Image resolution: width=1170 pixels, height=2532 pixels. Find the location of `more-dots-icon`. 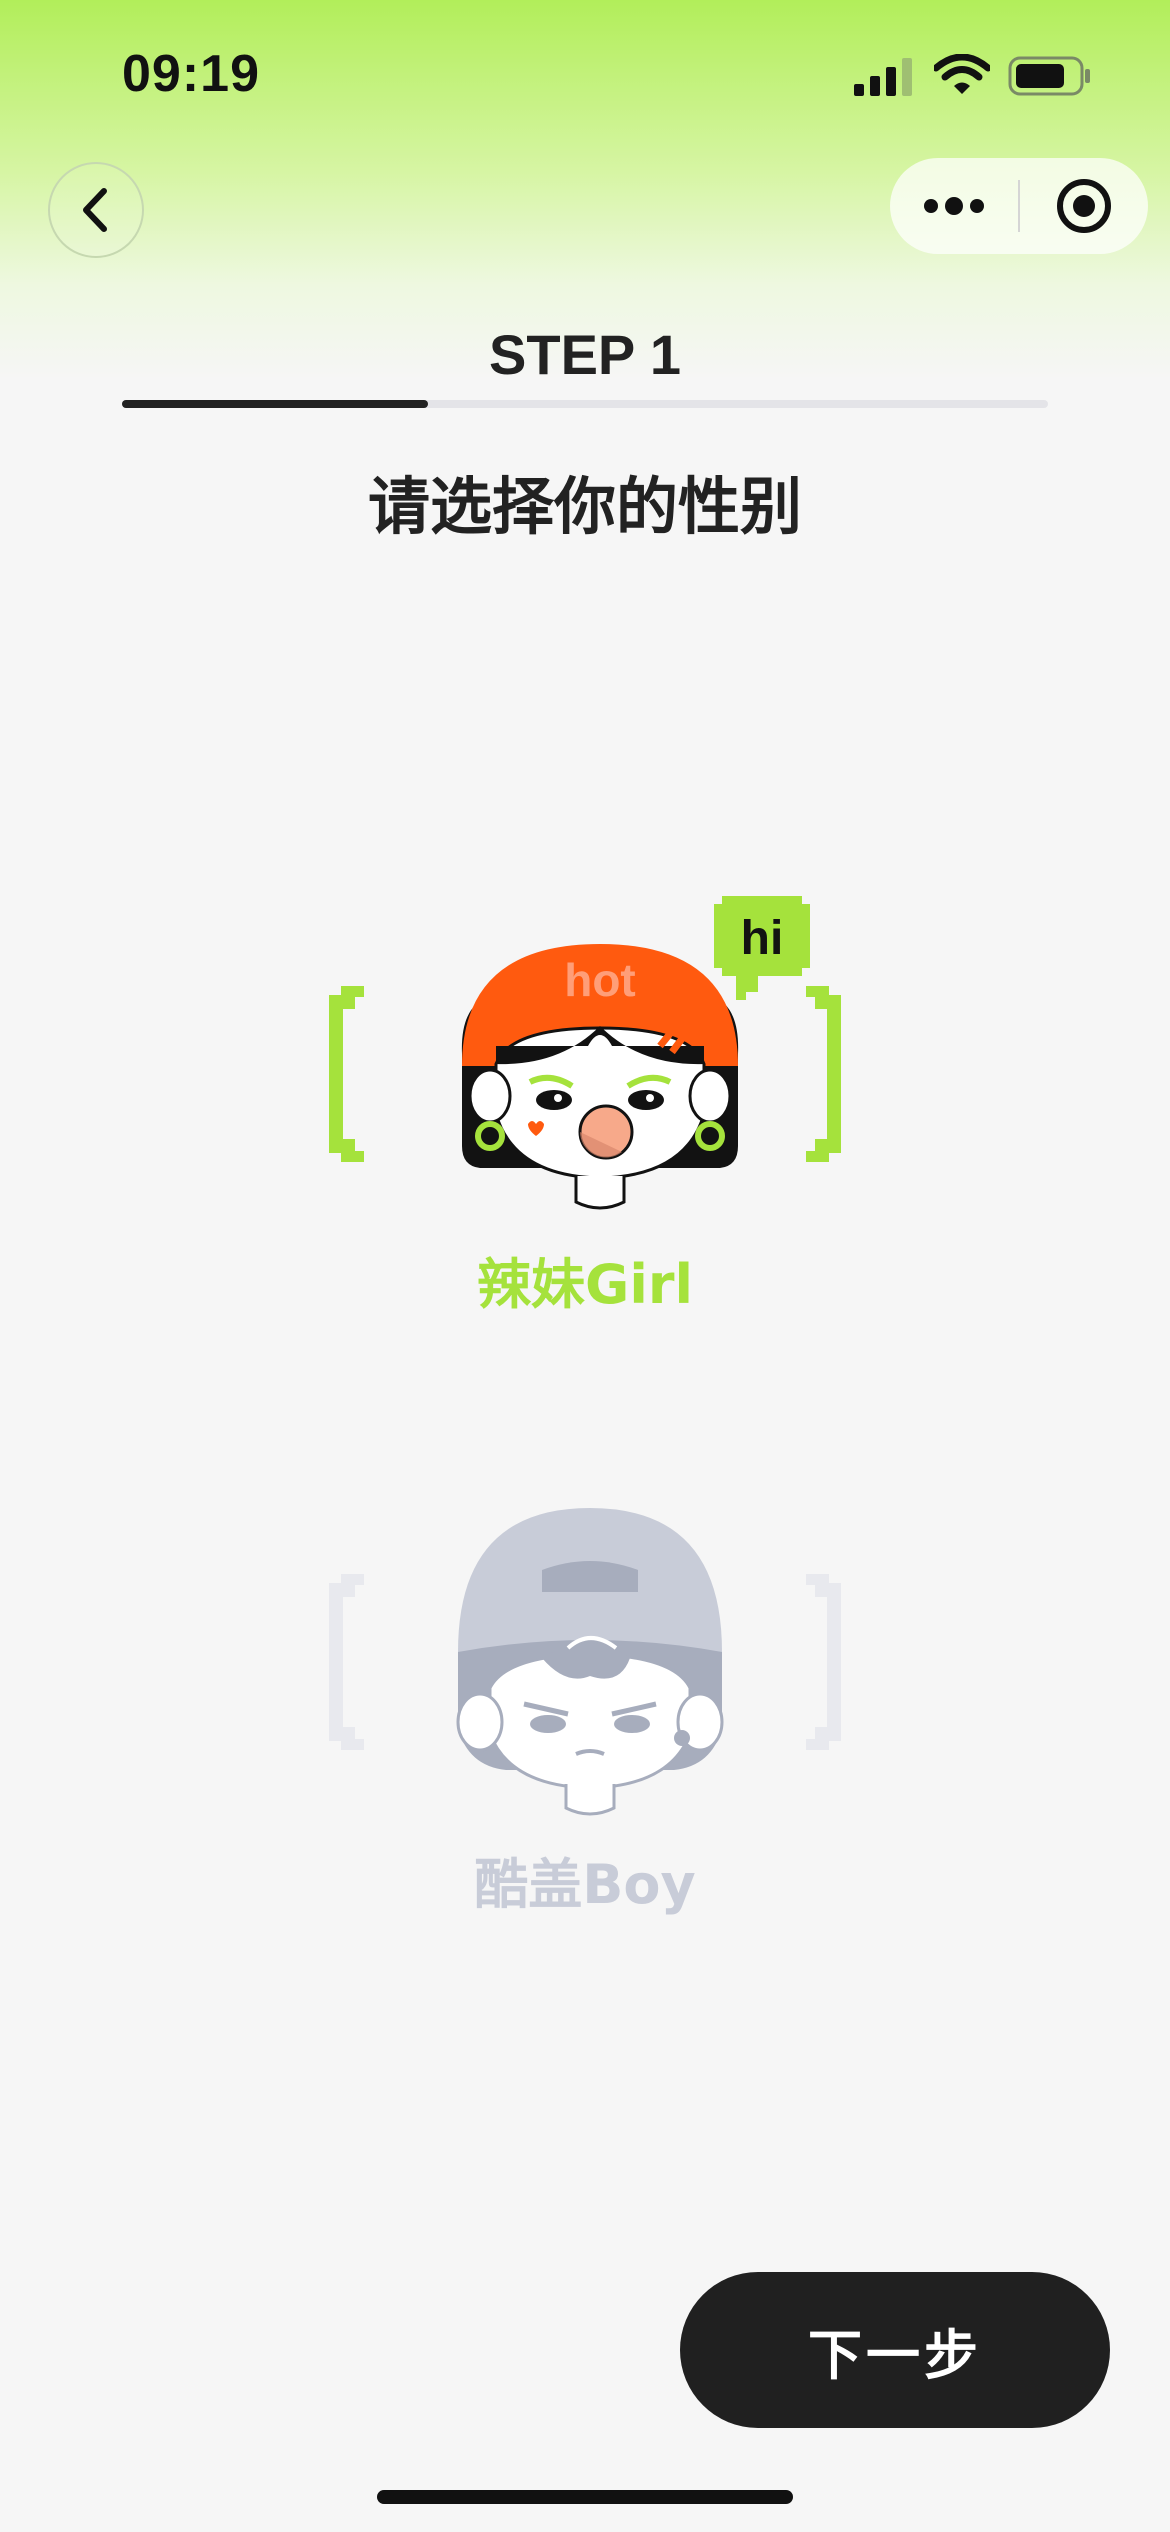

more-dots-icon is located at coordinates (954, 206).